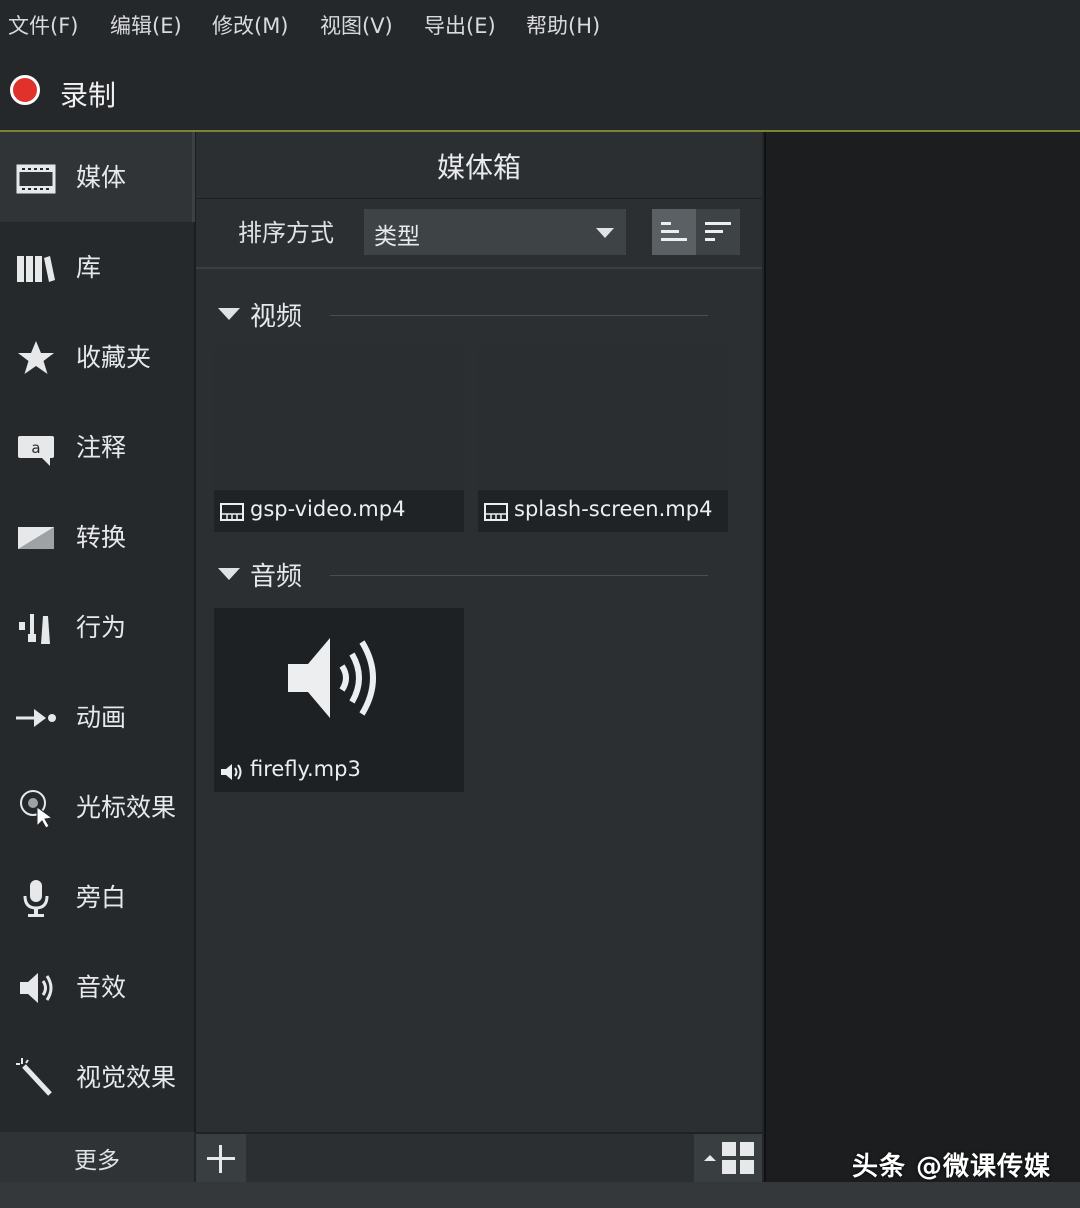  I want to click on add-media-button, so click(221, 1159).